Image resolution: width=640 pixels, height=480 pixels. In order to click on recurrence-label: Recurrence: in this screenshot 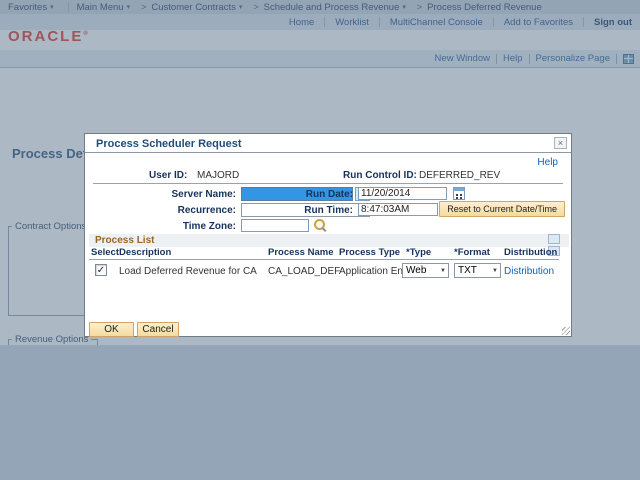, I will do `click(206, 210)`.